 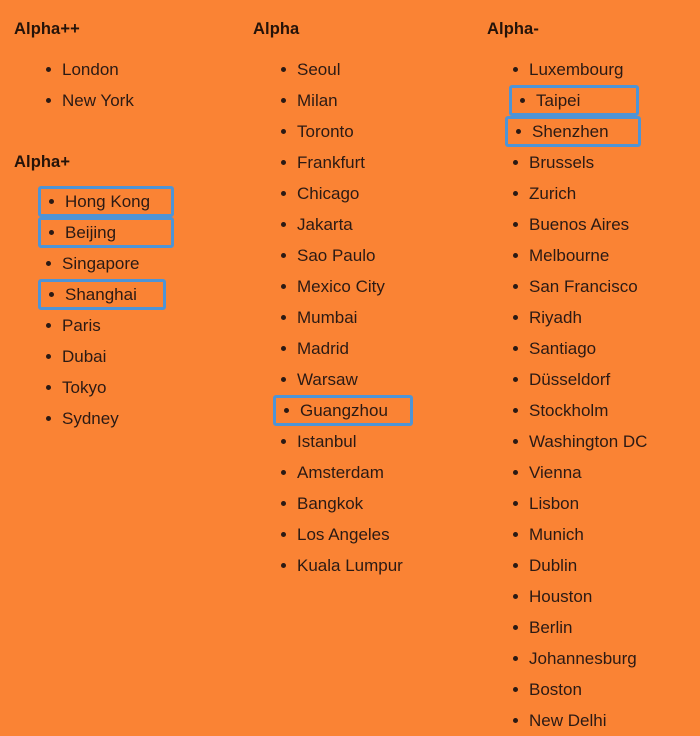 What do you see at coordinates (343, 410) in the screenshot?
I see `city-item-highlighted: Guangzhou` at bounding box center [343, 410].